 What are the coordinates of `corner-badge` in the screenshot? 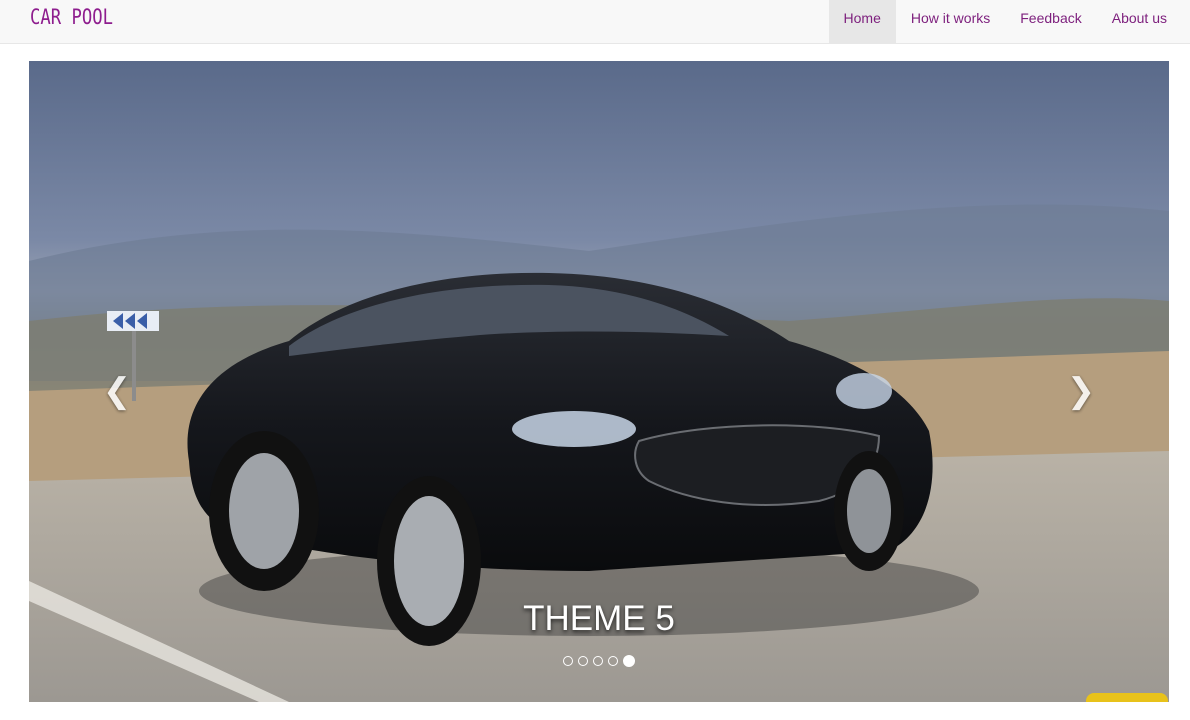 It's located at (1127, 697).